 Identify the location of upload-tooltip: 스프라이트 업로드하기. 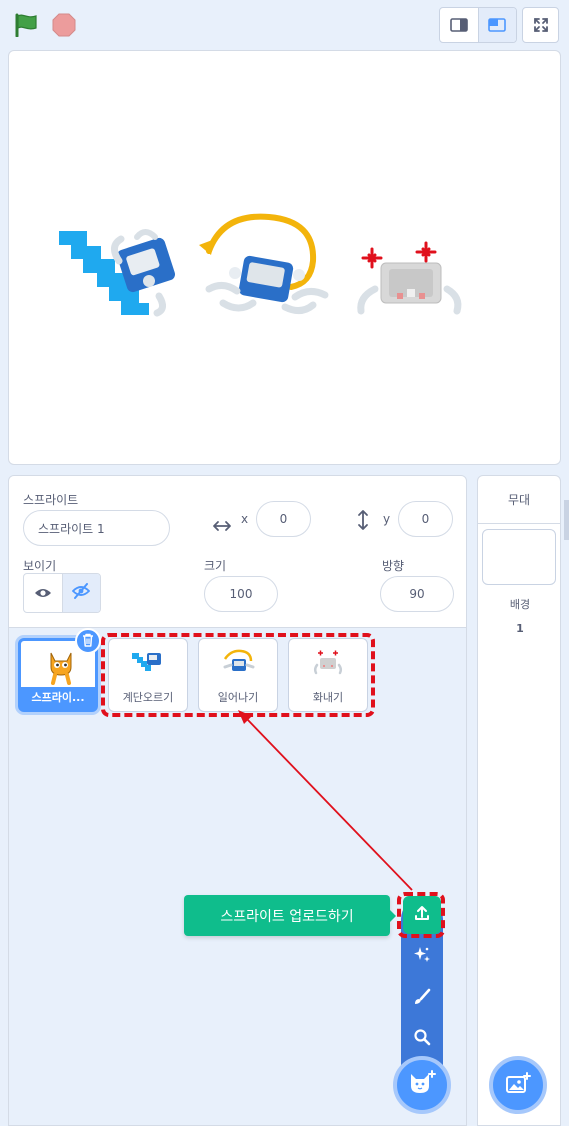
(287, 915).